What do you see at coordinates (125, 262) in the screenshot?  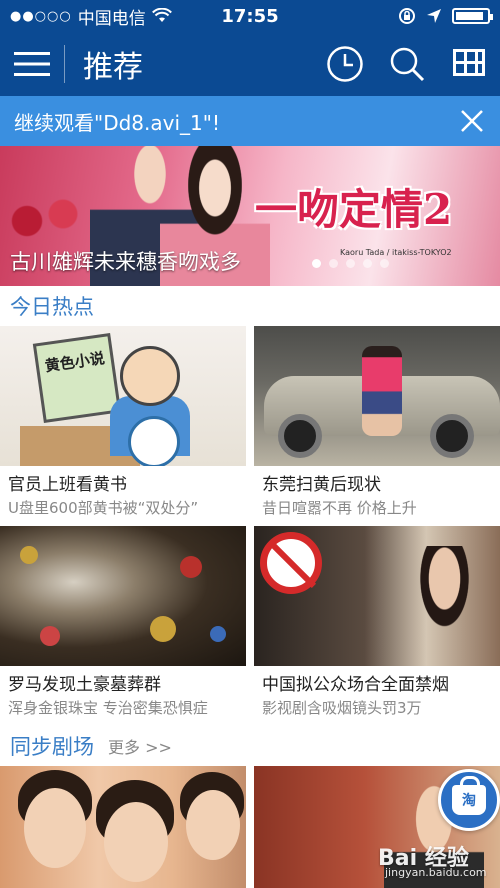 I see `hero-caption: 古川雄辉未来穗香吻戏多` at bounding box center [125, 262].